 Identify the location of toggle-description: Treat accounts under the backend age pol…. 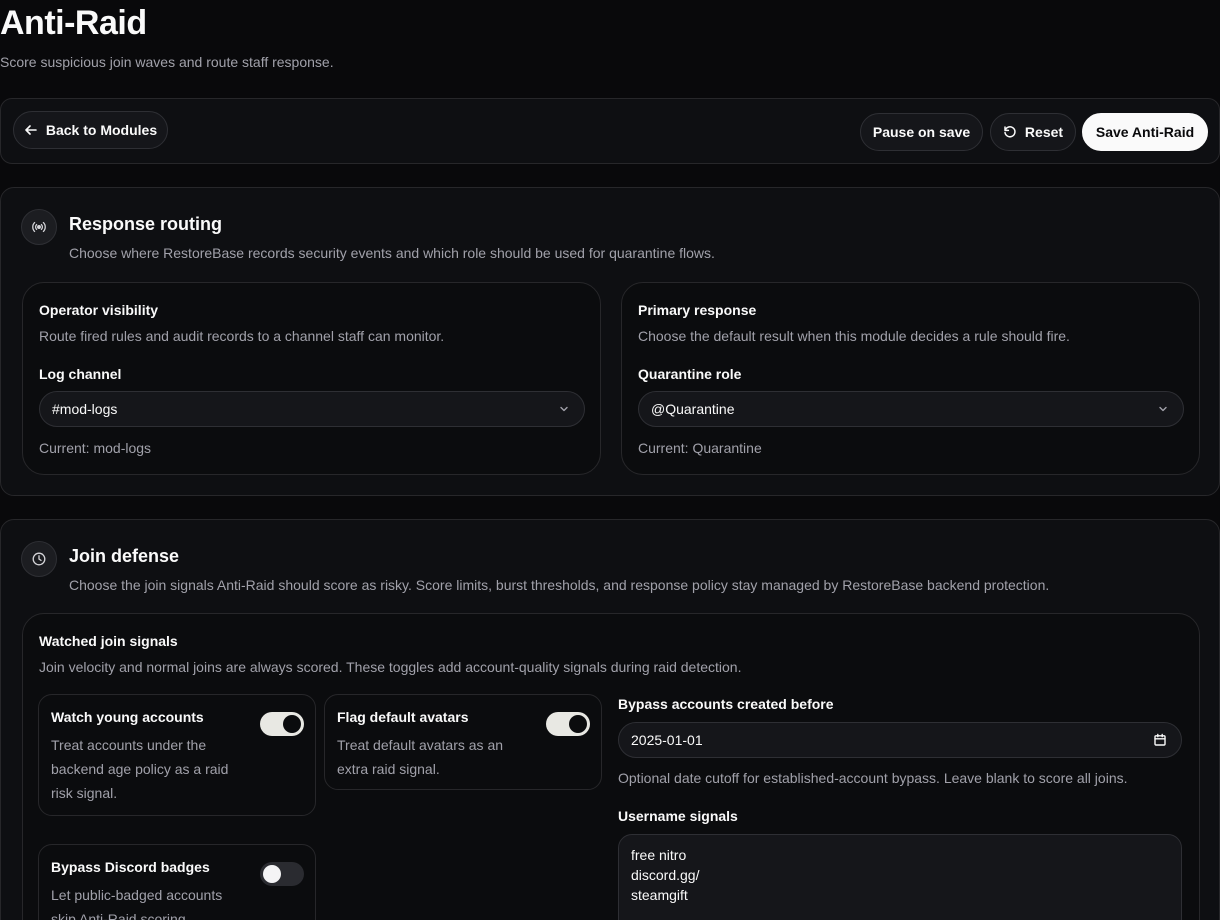
(140, 769).